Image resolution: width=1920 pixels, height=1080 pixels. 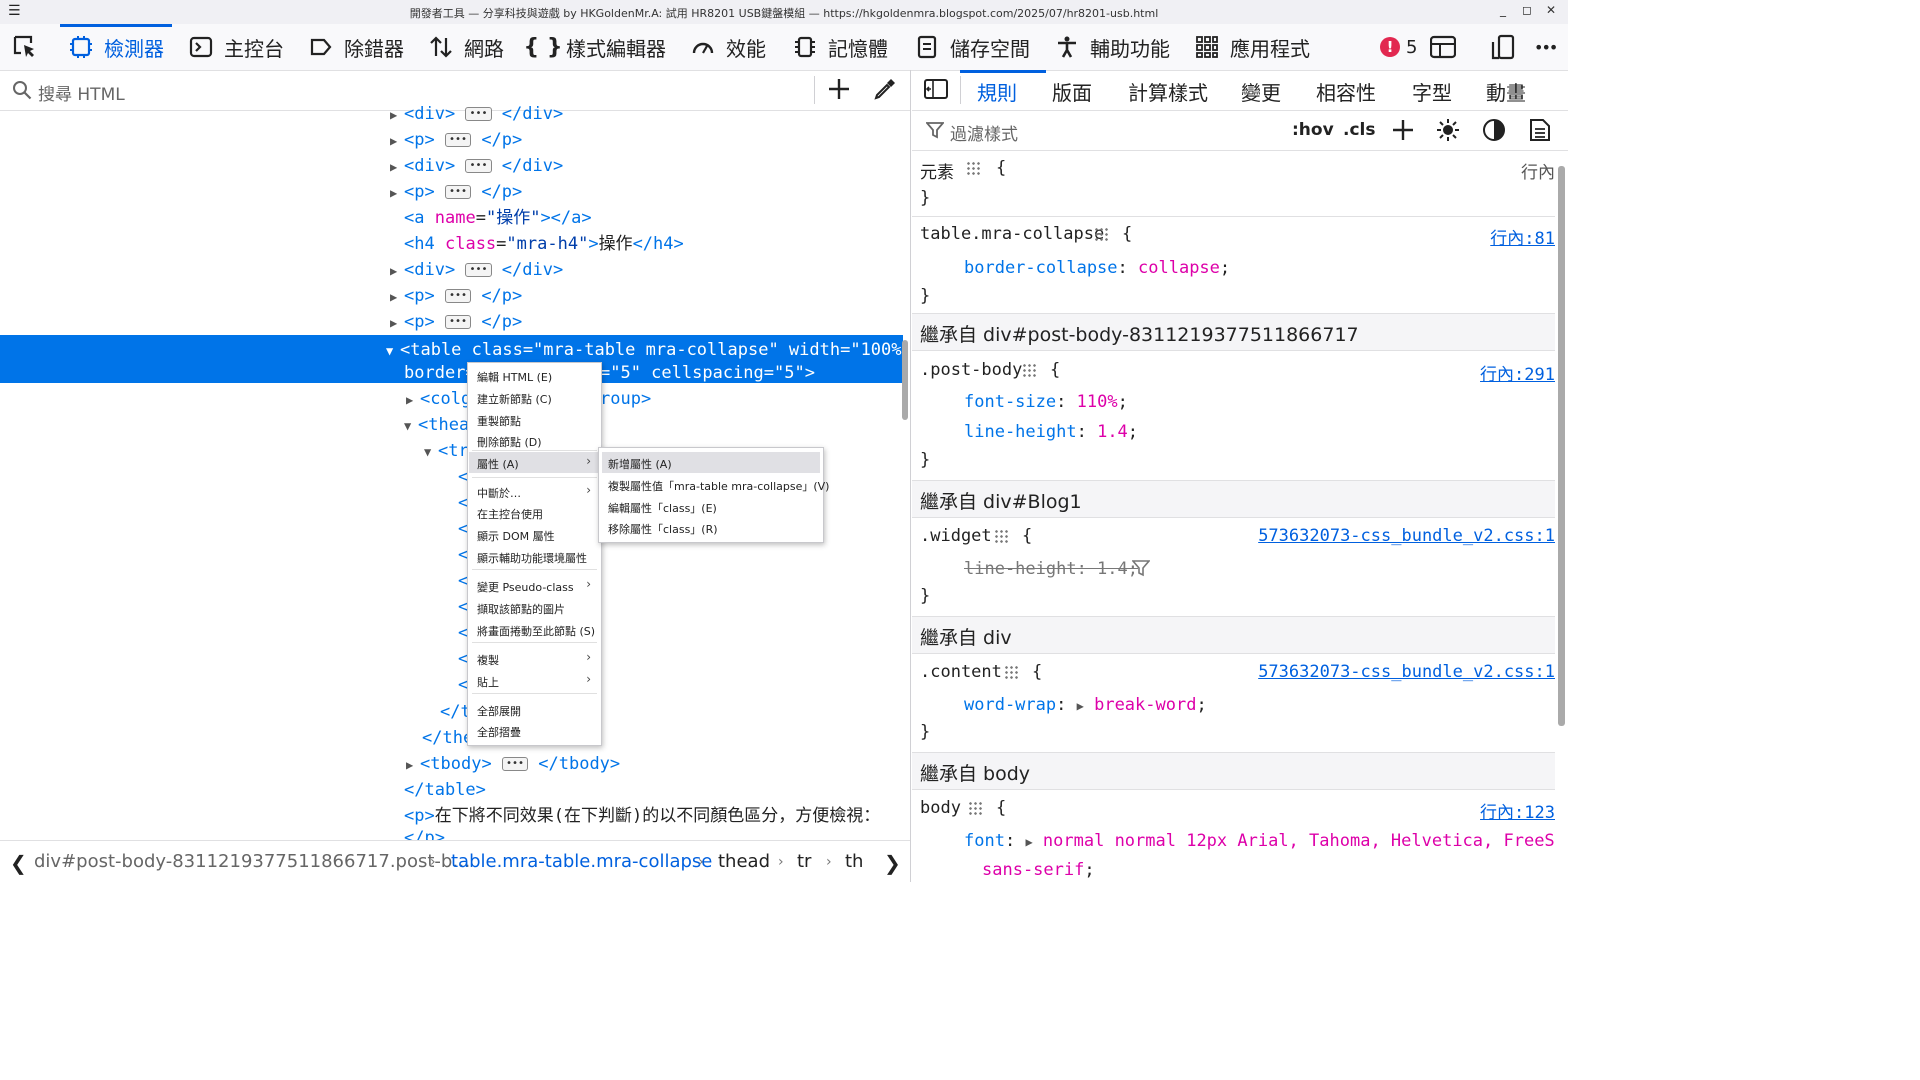 What do you see at coordinates (447, 738) in the screenshot?
I see `markup-line-thead-close: </the` at bounding box center [447, 738].